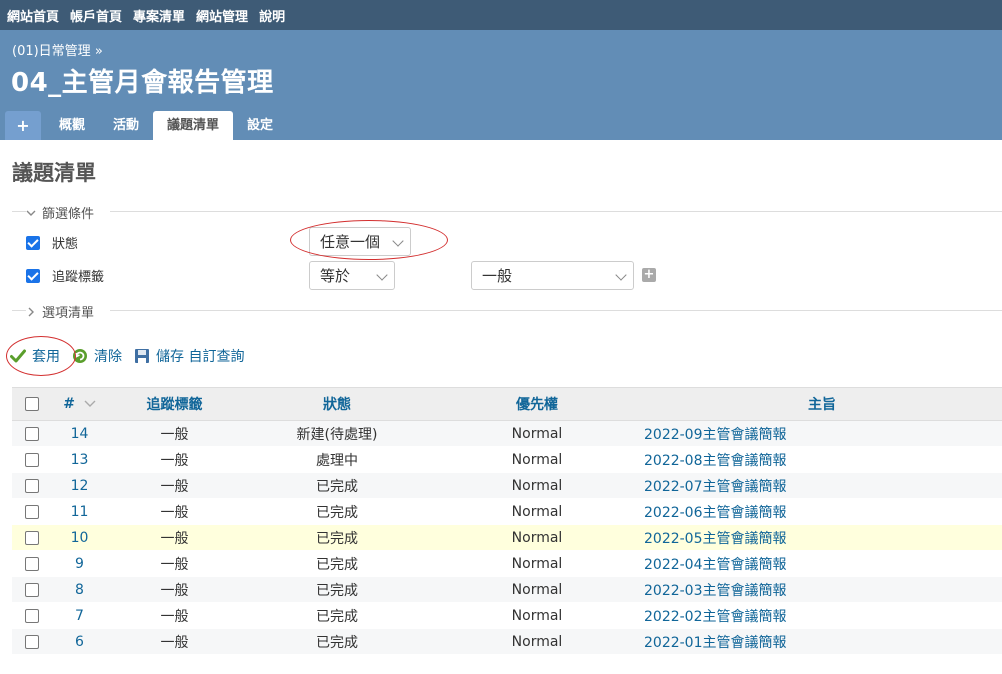 Image resolution: width=1002 pixels, height=674 pixels. I want to click on tracker-value-select: 一般, so click(552, 275).